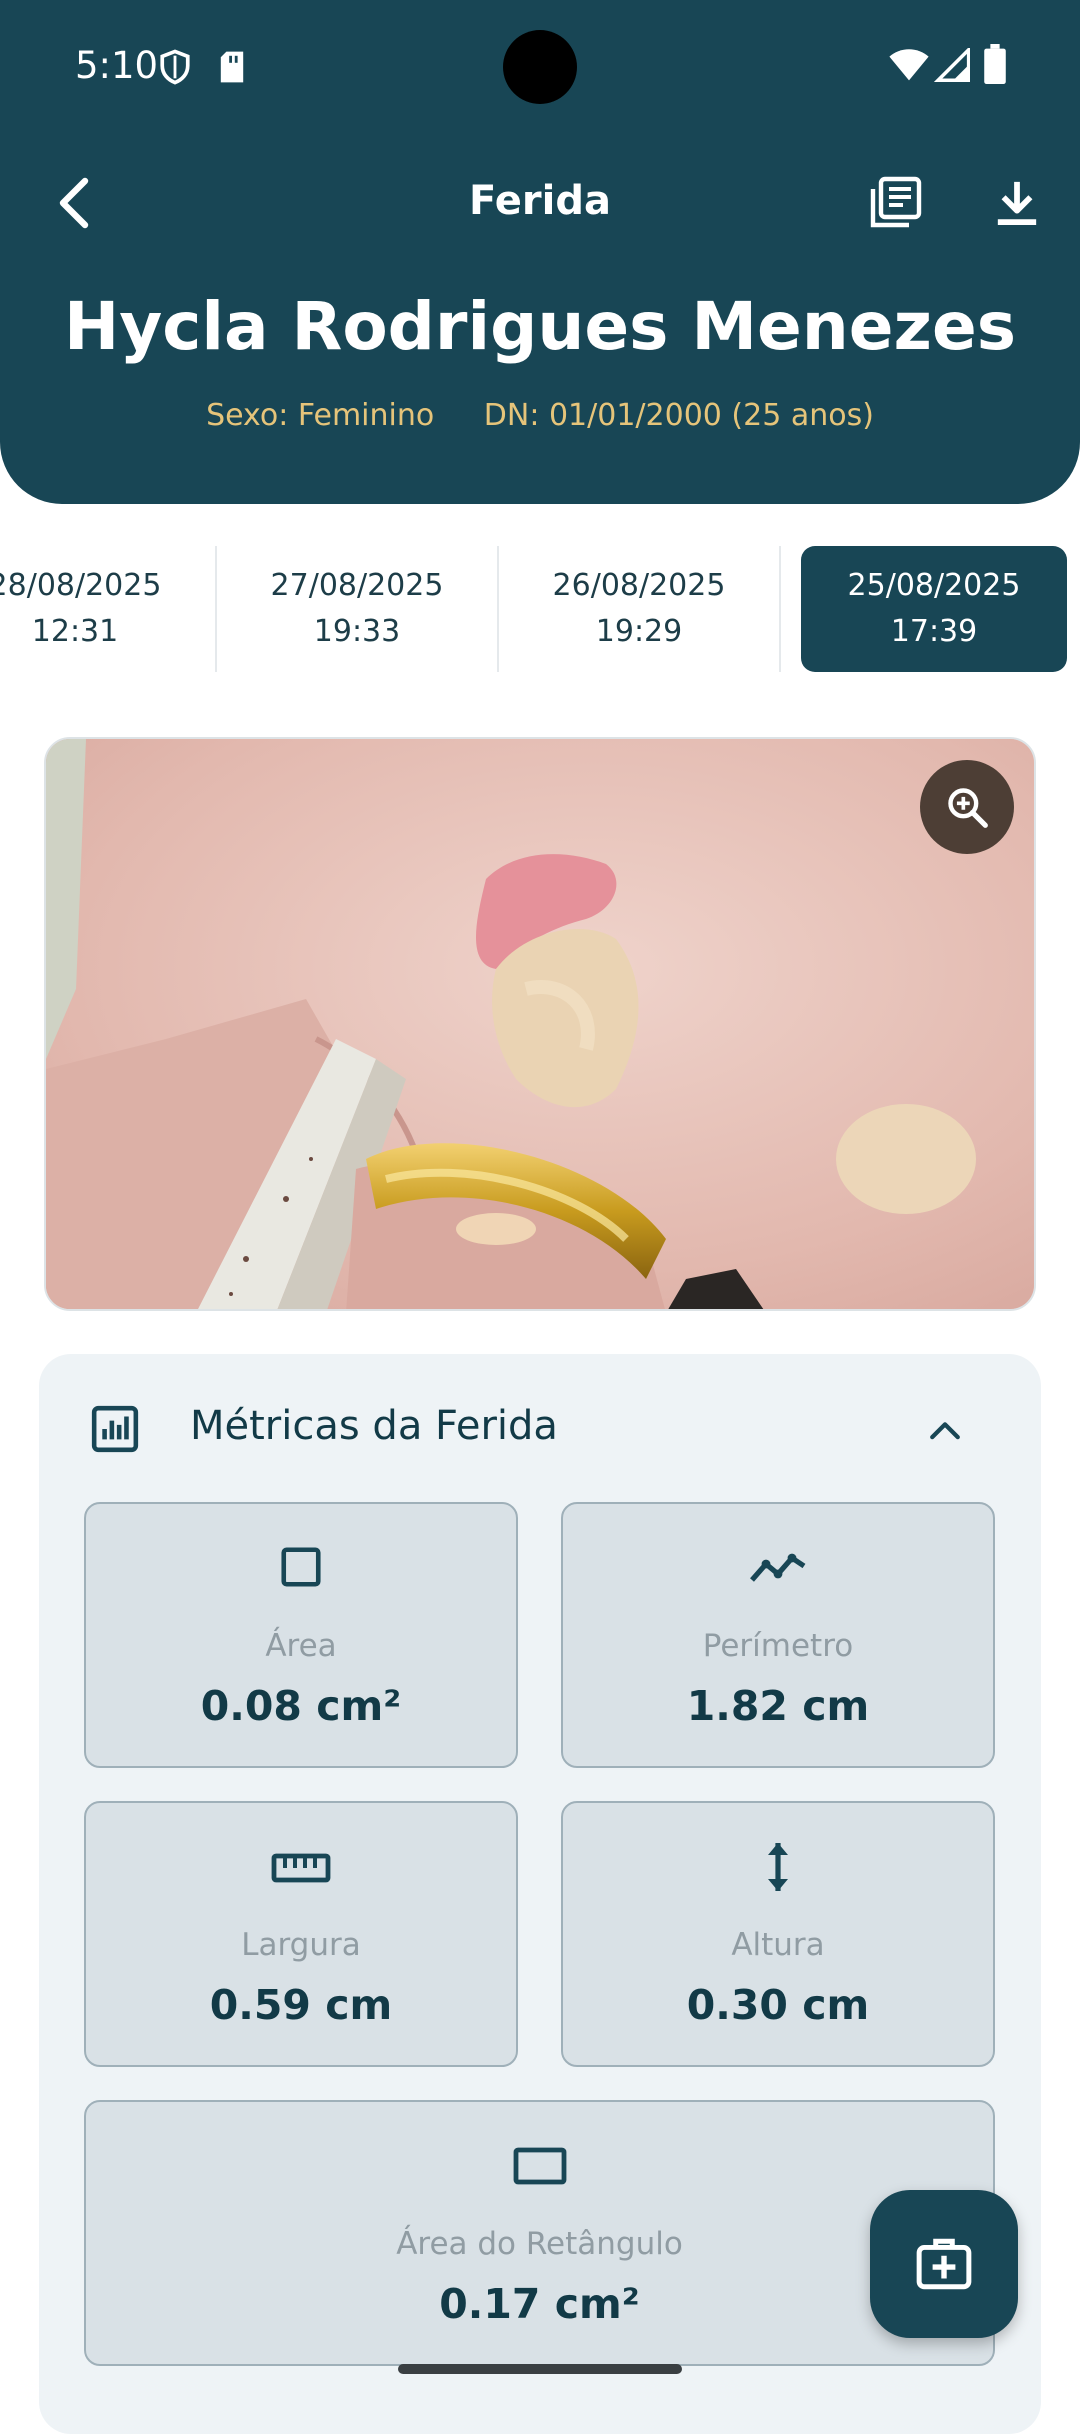 The height and width of the screenshot is (2434, 1080). Describe the element at coordinates (301, 1706) in the screenshot. I see `metric-value: 0.08 cm²` at that location.